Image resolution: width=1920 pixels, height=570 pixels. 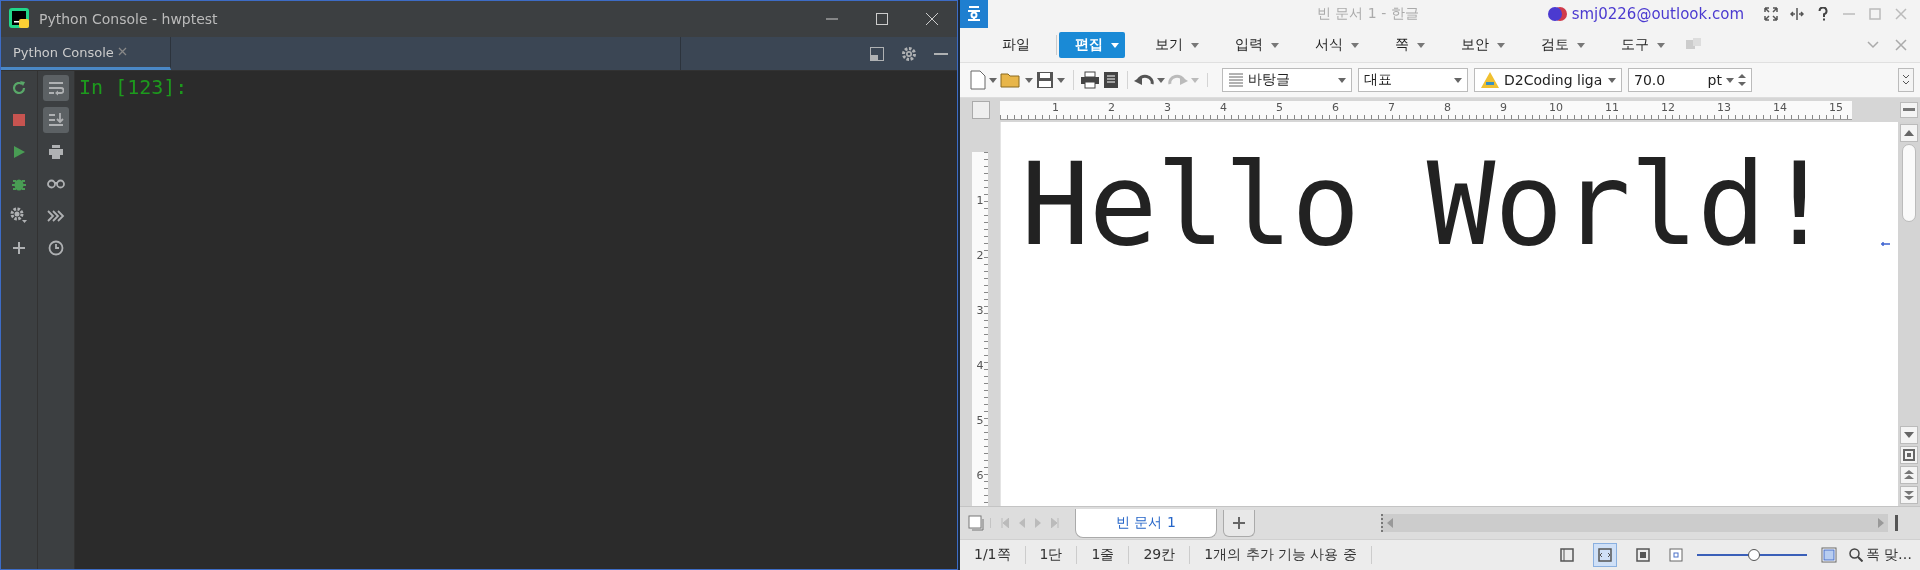 I want to click on window-title: Python Console - hwptest, so click(x=128, y=19).